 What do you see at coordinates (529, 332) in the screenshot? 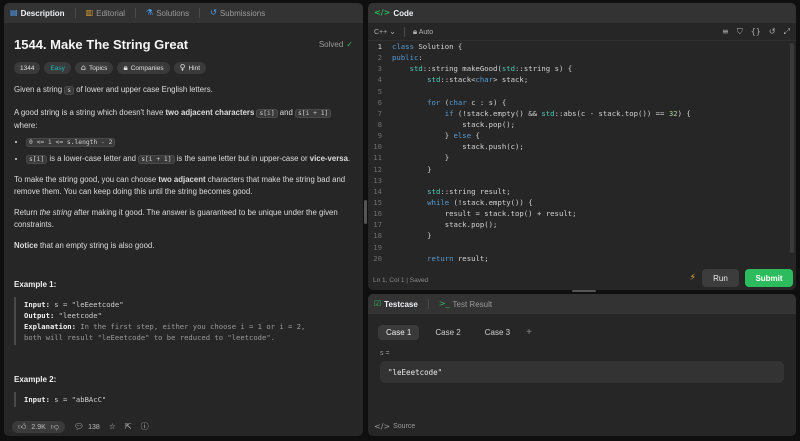
I see `add-case-icon: +` at bounding box center [529, 332].